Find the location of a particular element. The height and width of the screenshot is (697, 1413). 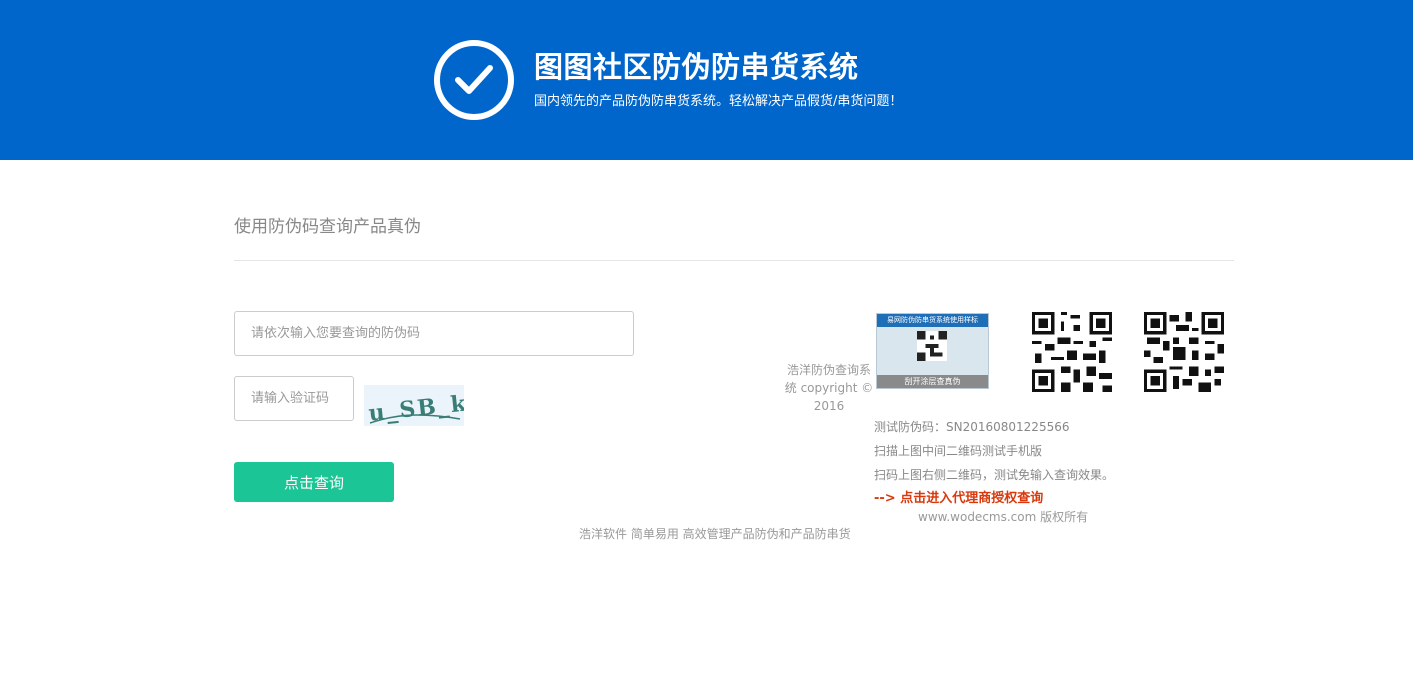

sample-label-footer: 刮开涂层查真伪 is located at coordinates (932, 381).